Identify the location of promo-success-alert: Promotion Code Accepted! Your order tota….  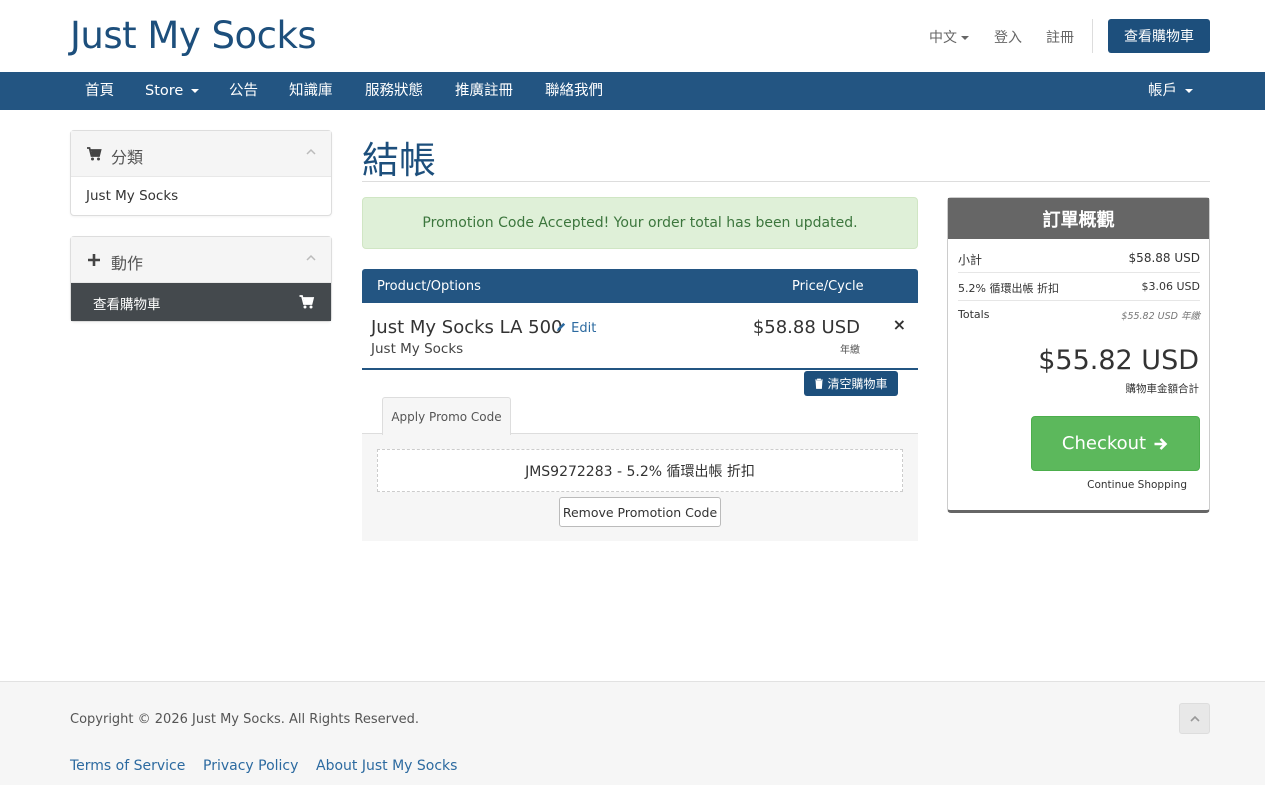
(640, 223).